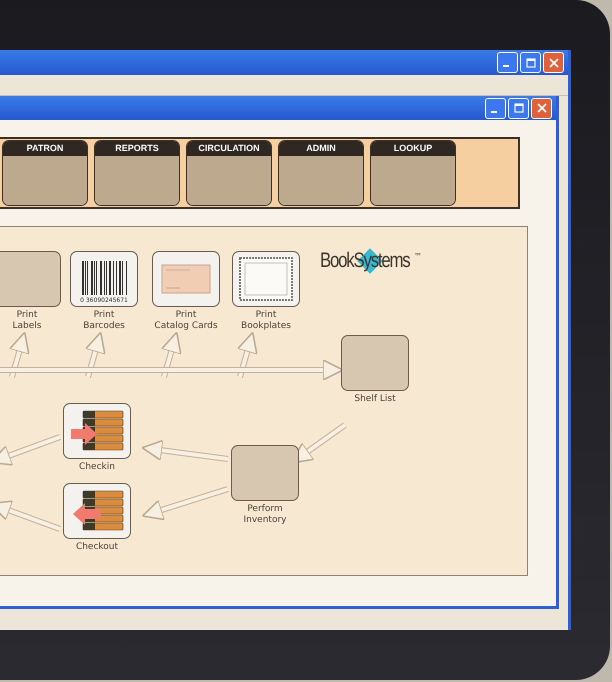 This screenshot has height=682, width=612. Describe the element at coordinates (97, 511) in the screenshot. I see `checkout-button` at that location.